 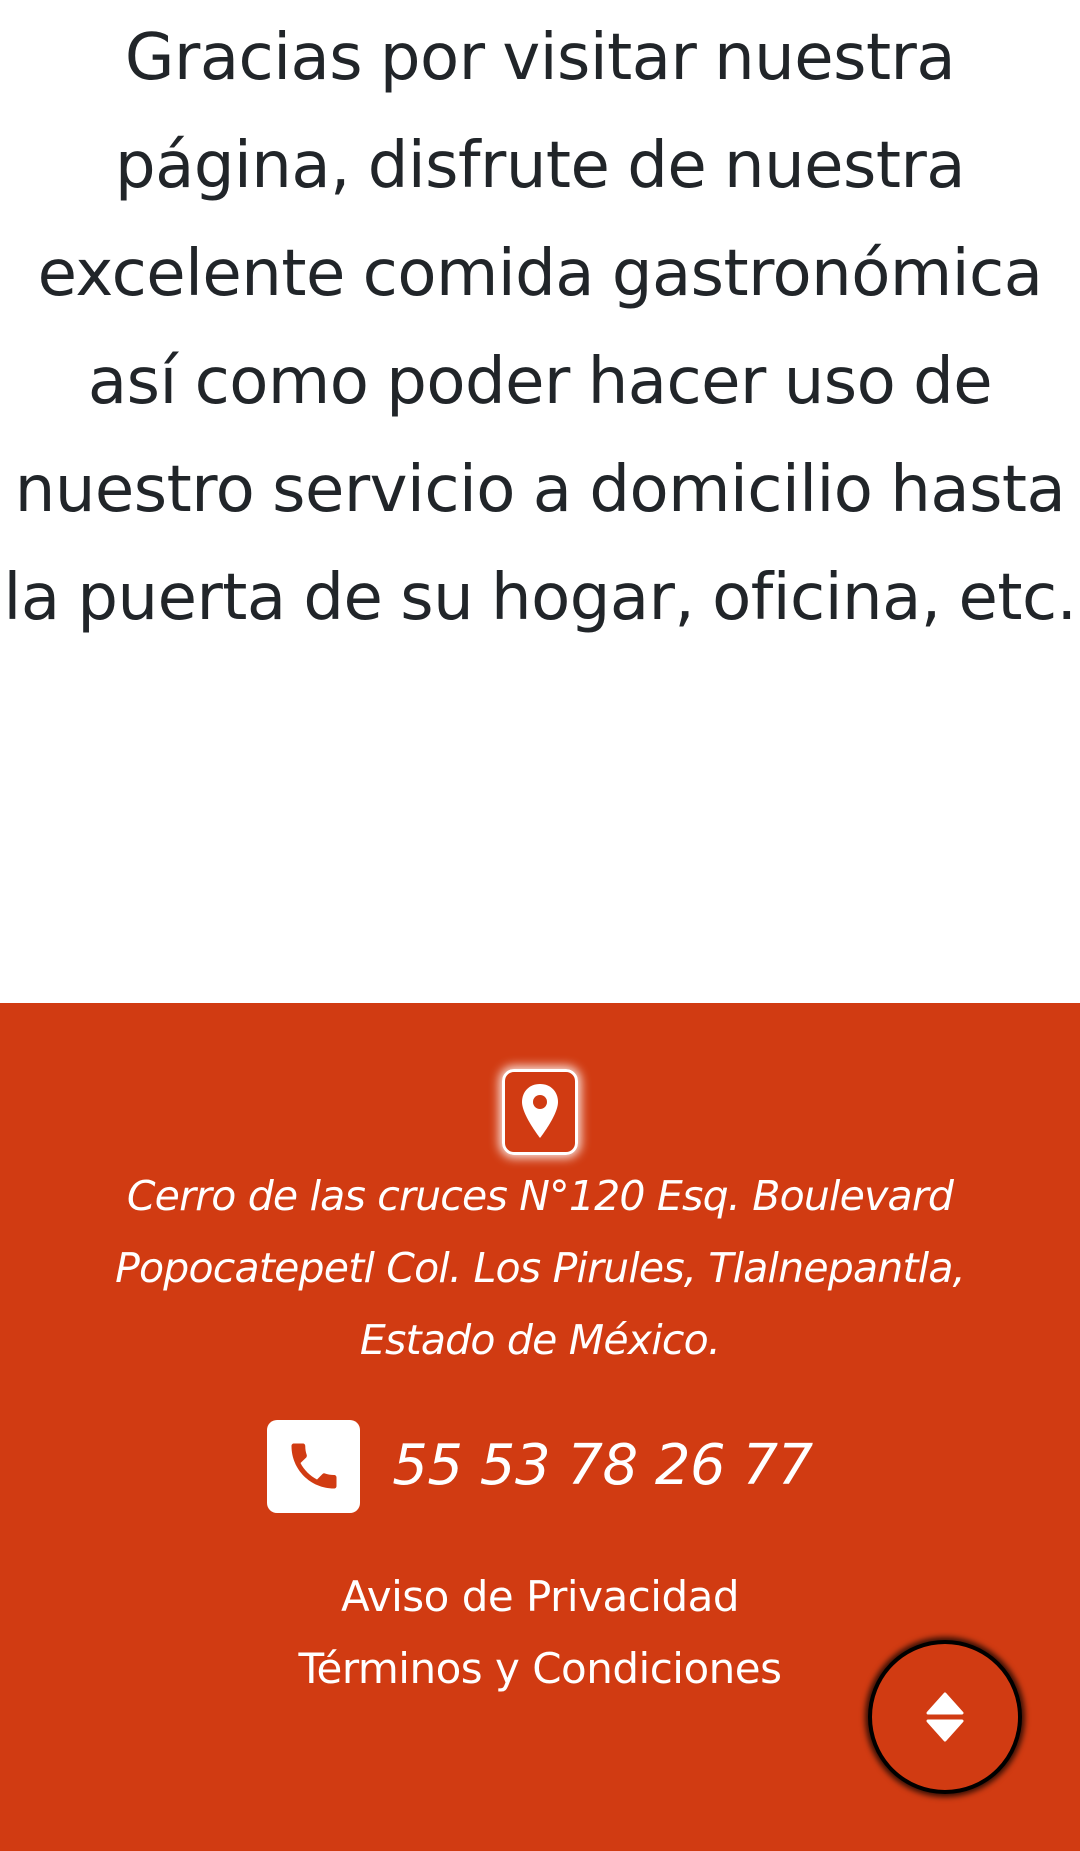 What do you see at coordinates (540, 1597) in the screenshot?
I see `privacy-notice-link: Aviso de Privacidad` at bounding box center [540, 1597].